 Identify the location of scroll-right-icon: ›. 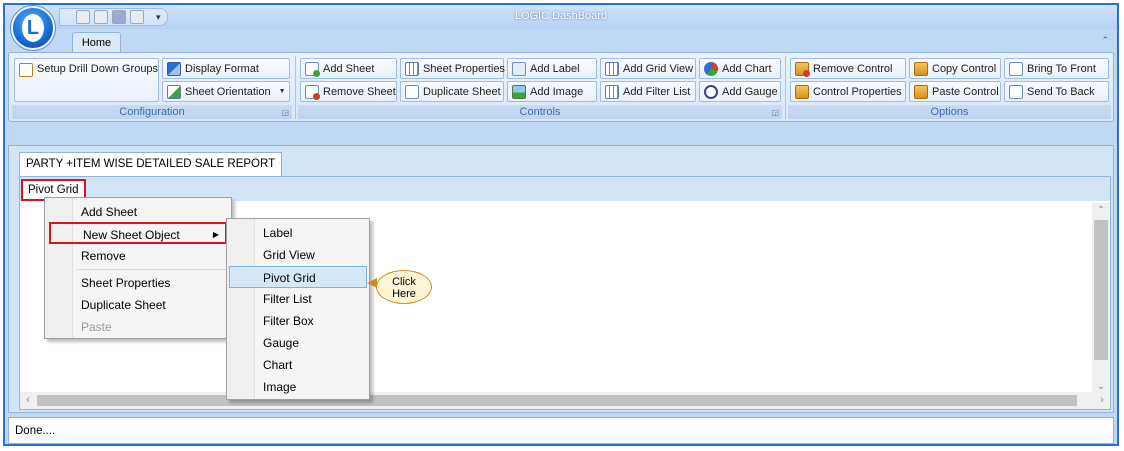
(1102, 400).